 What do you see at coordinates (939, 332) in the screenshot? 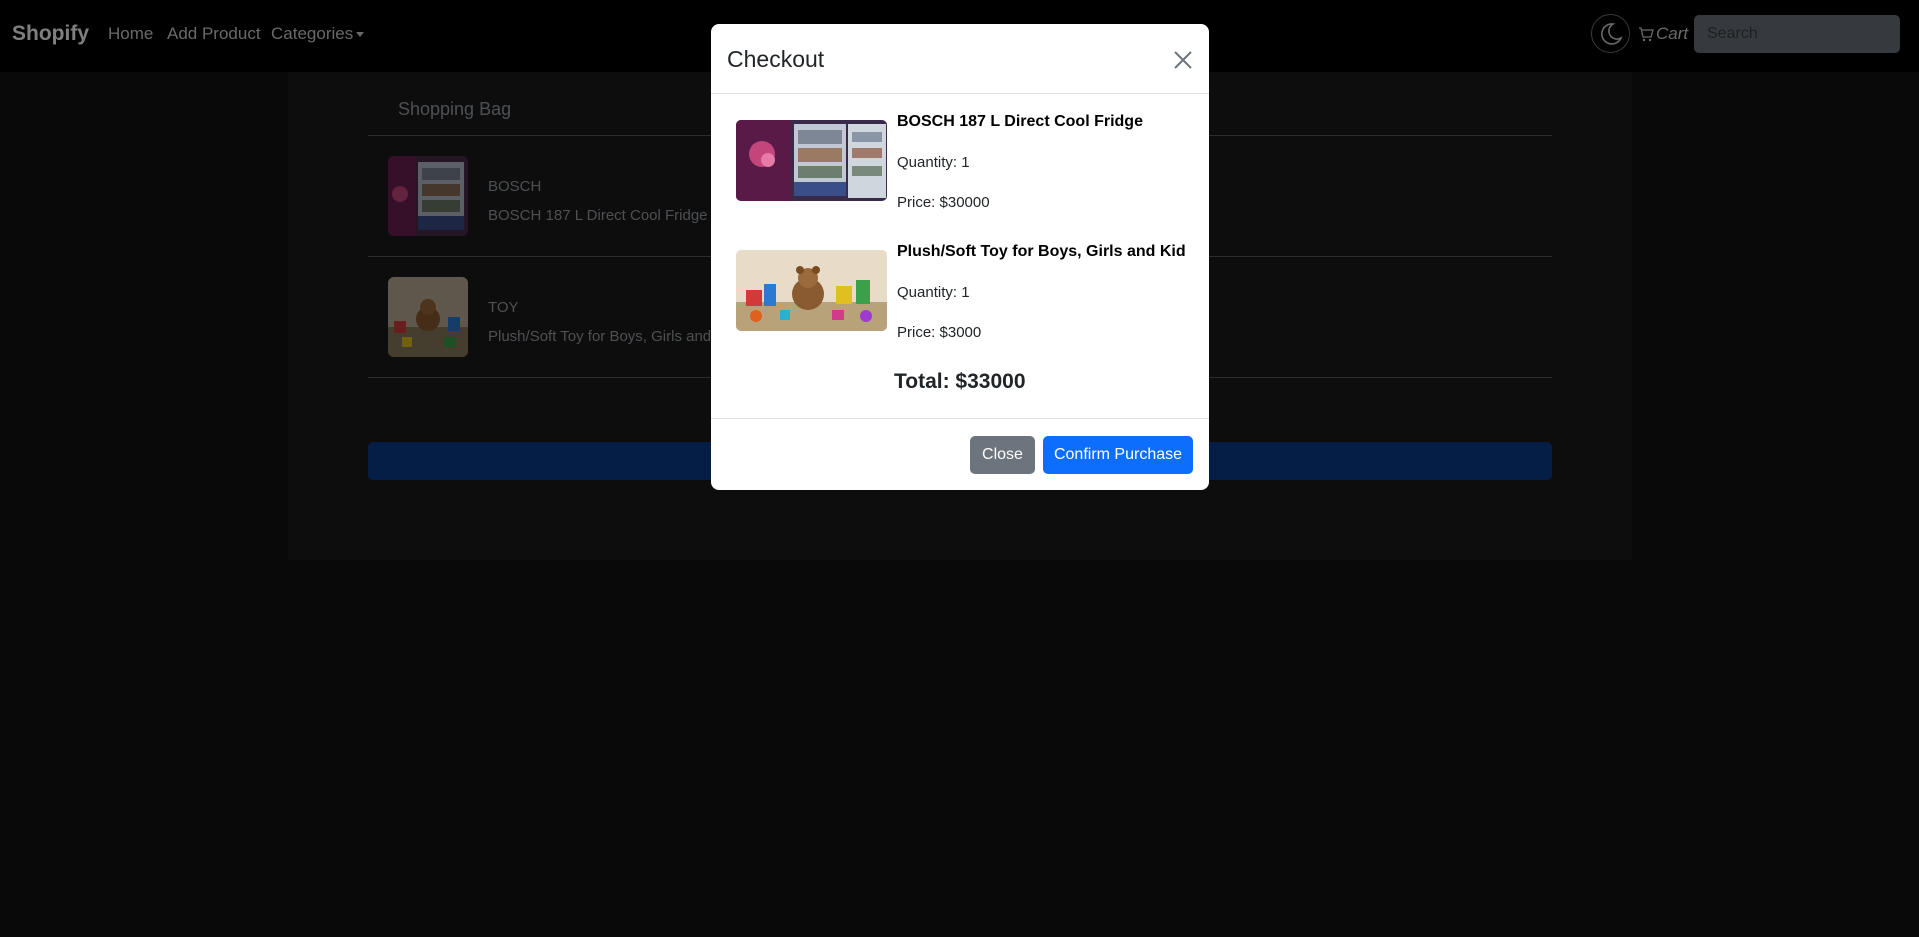
I see `checkout-item-price: Price: $3000` at bounding box center [939, 332].